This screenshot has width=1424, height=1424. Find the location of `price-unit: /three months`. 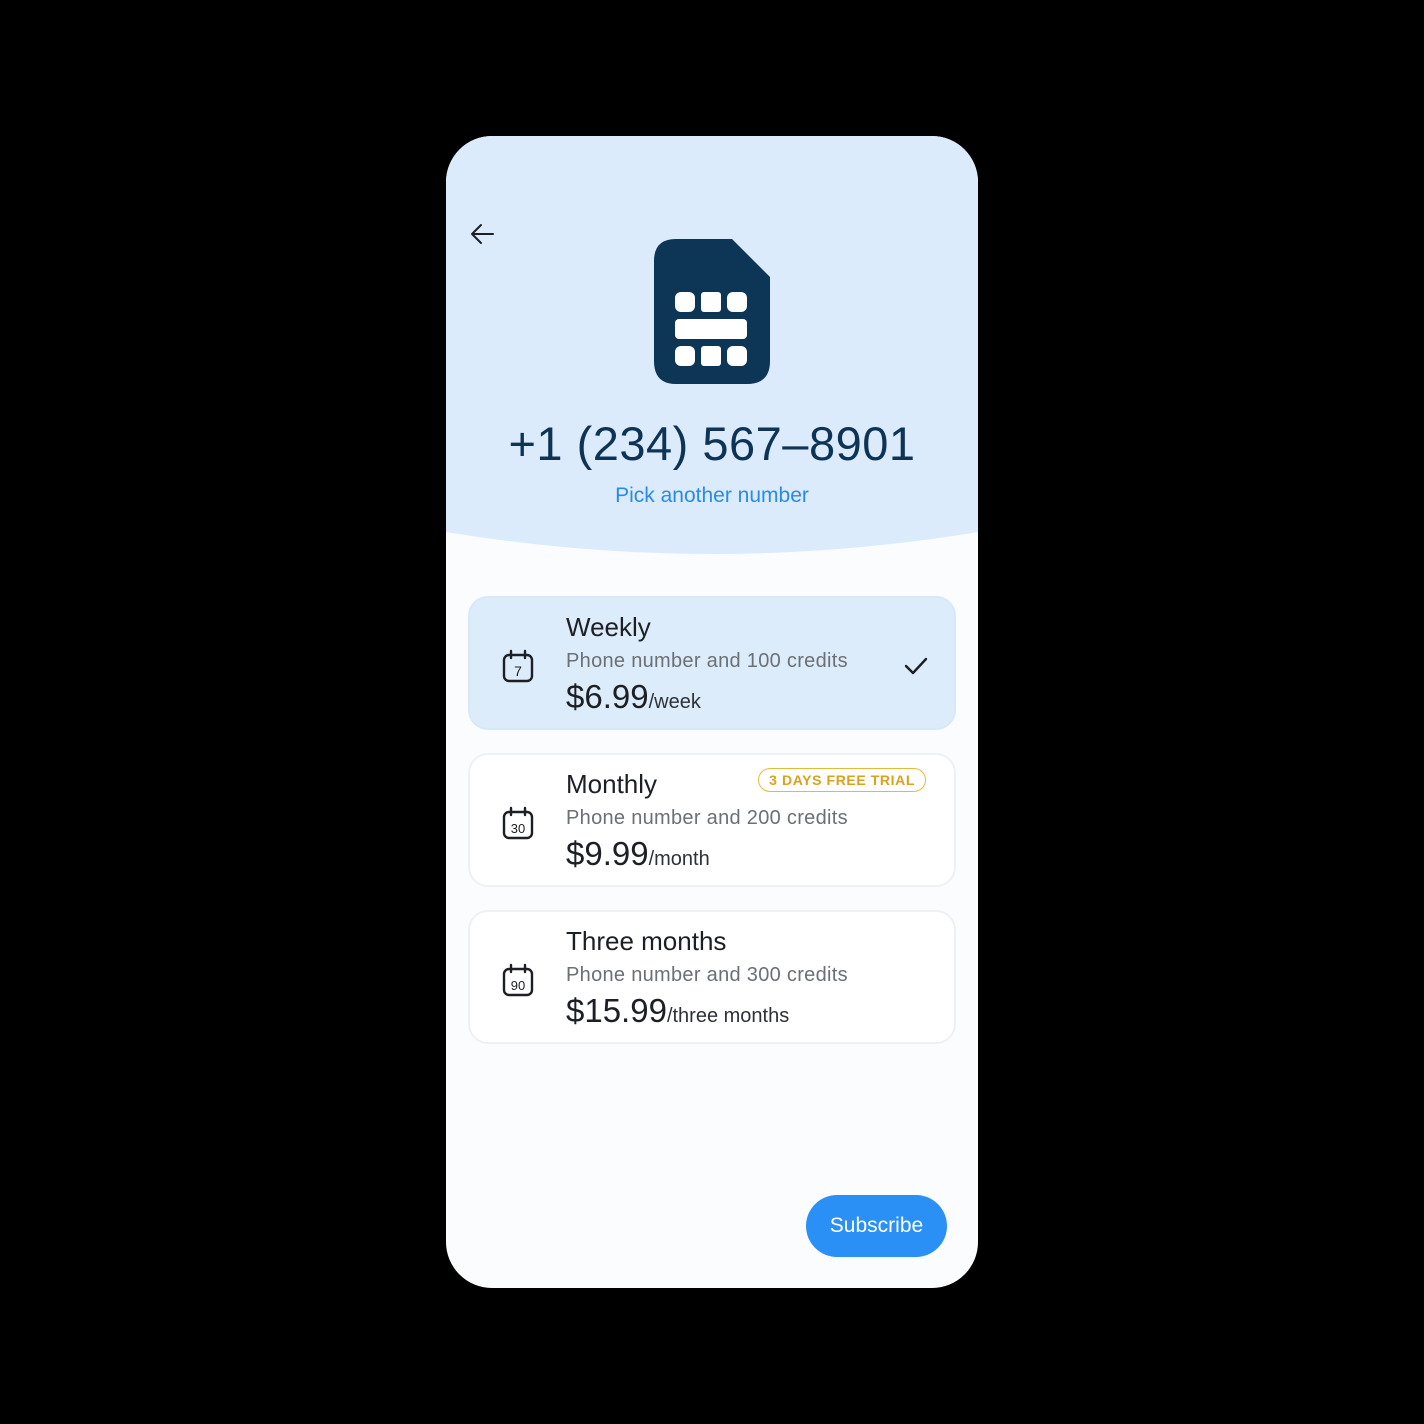

price-unit: /three months is located at coordinates (728, 1016).